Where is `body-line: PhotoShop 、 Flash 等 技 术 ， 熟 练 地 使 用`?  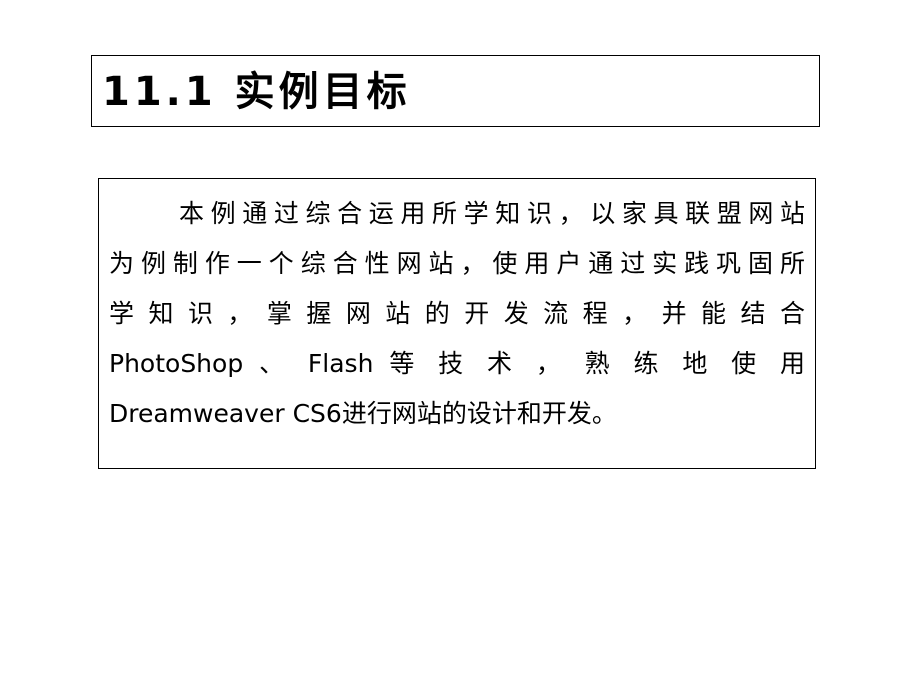
body-line: PhotoShop 、 Flash 等 技 术 ， 熟 练 地 使 用 is located at coordinates (457, 363).